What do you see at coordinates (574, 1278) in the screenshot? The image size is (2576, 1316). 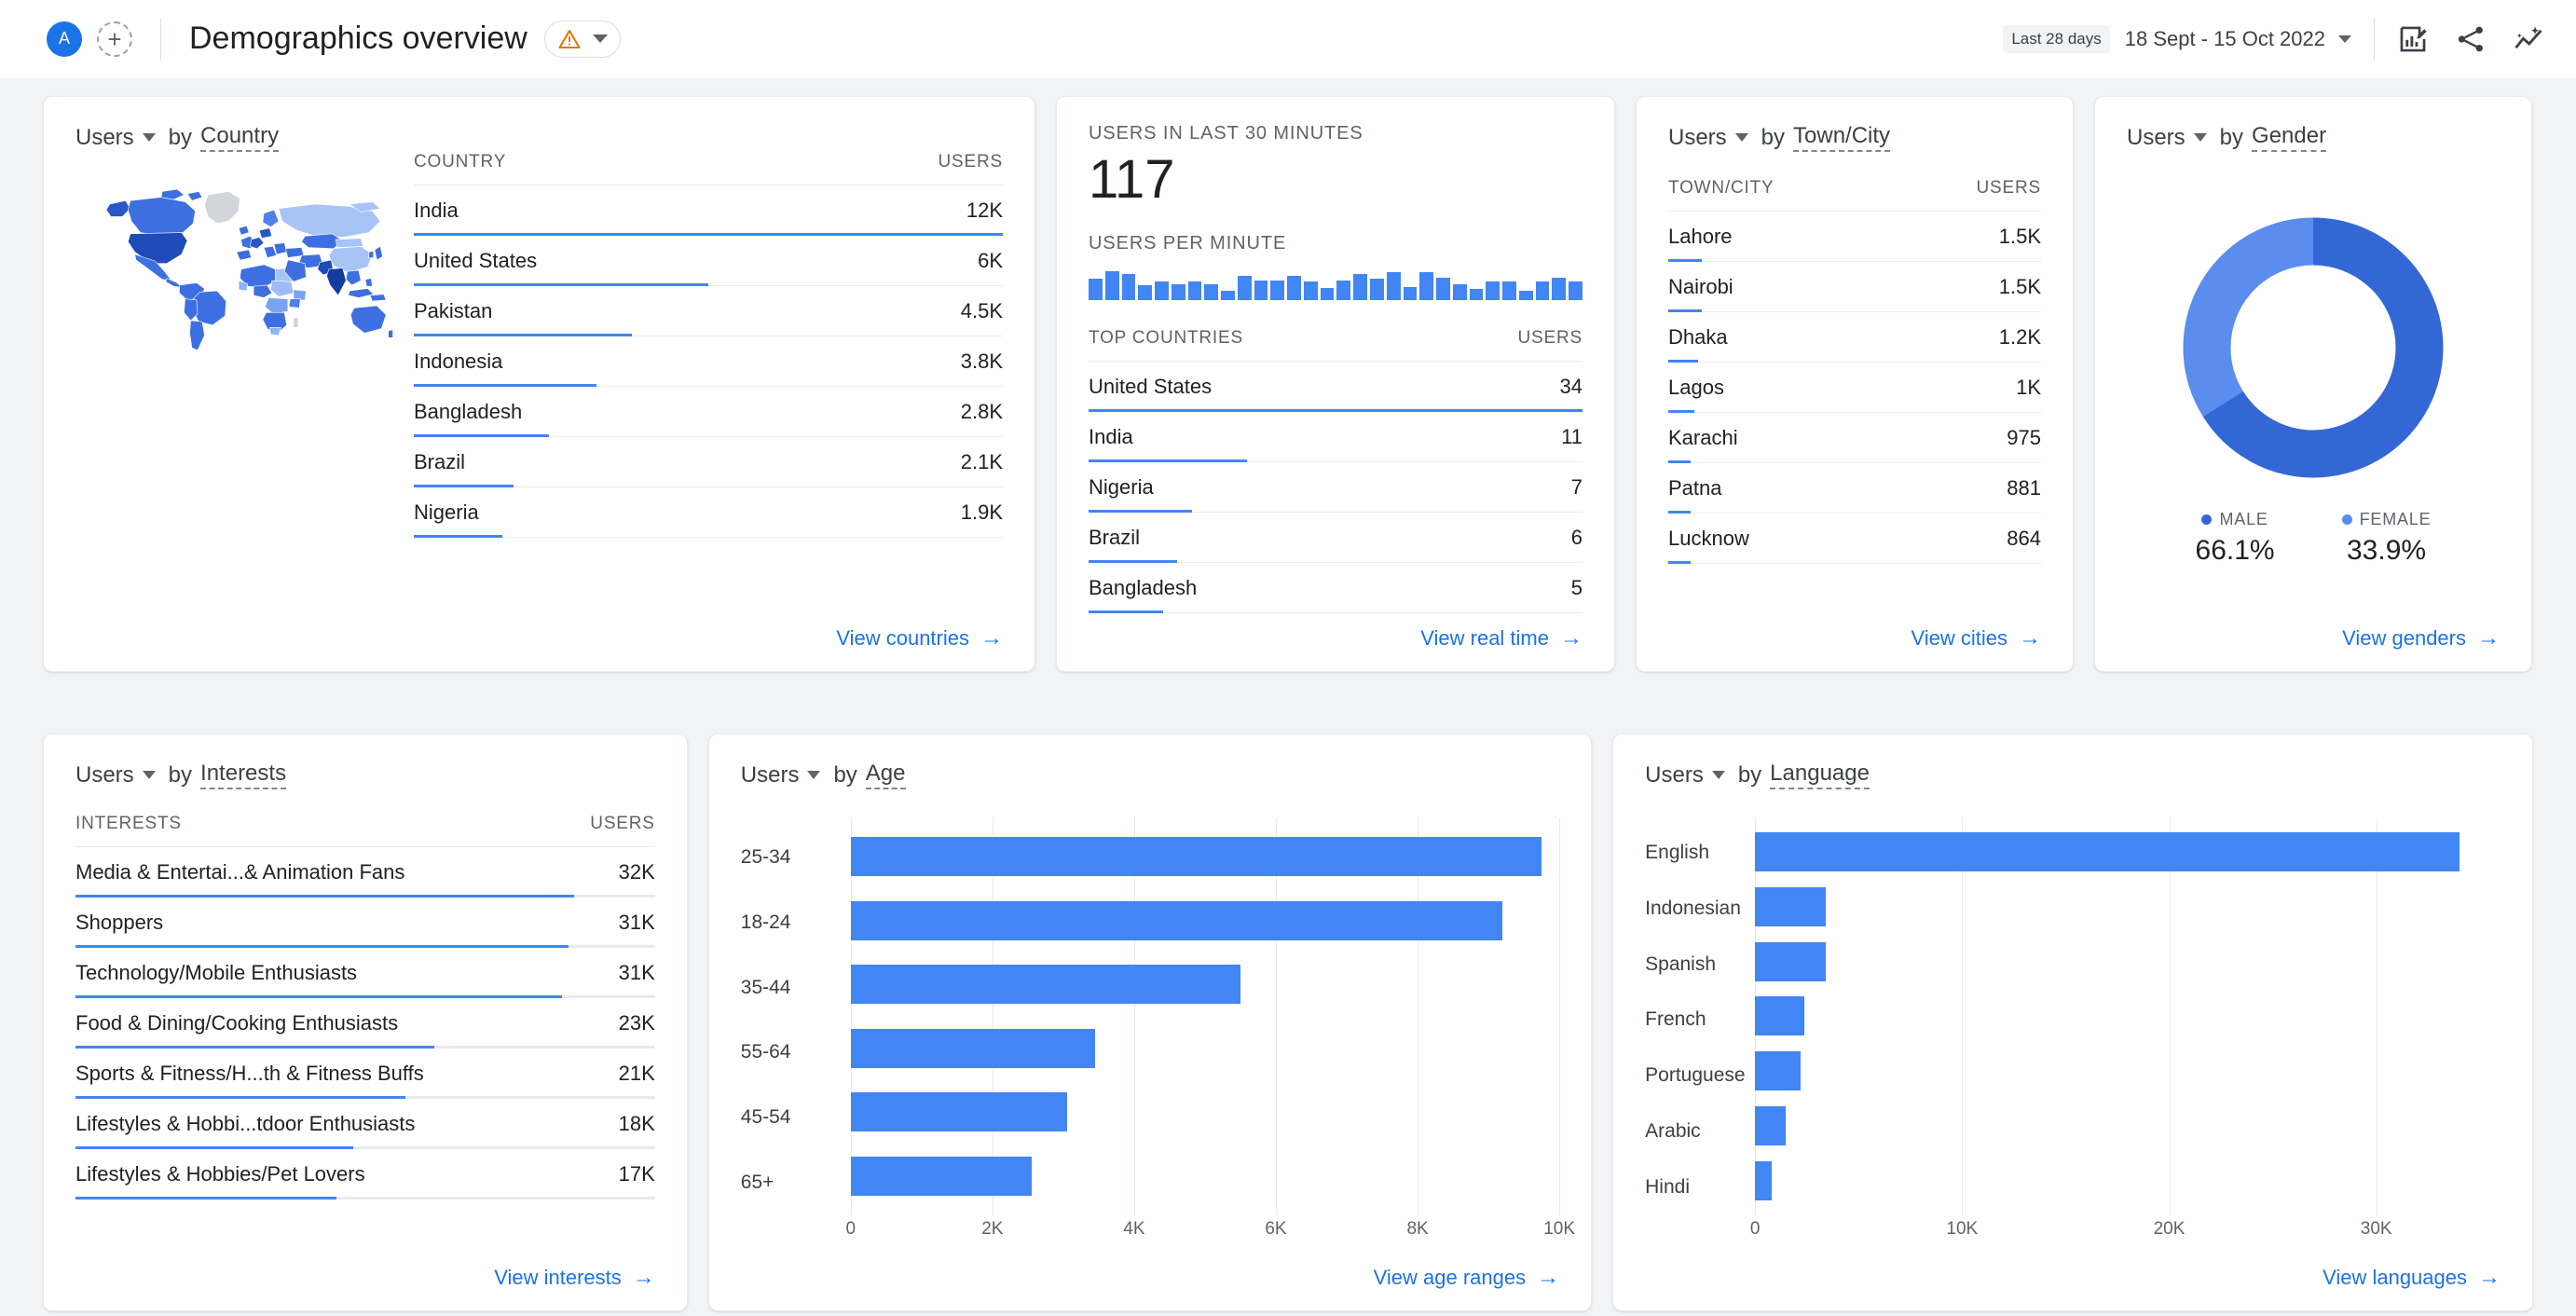 I see `view-interests-link: View interests →` at bounding box center [574, 1278].